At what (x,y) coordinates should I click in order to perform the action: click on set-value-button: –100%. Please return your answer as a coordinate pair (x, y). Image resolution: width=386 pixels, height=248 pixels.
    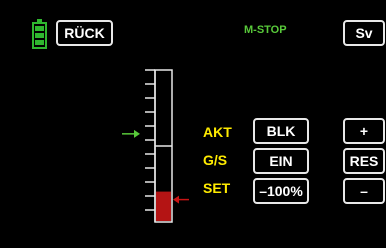
    Looking at the image, I should click on (281, 191).